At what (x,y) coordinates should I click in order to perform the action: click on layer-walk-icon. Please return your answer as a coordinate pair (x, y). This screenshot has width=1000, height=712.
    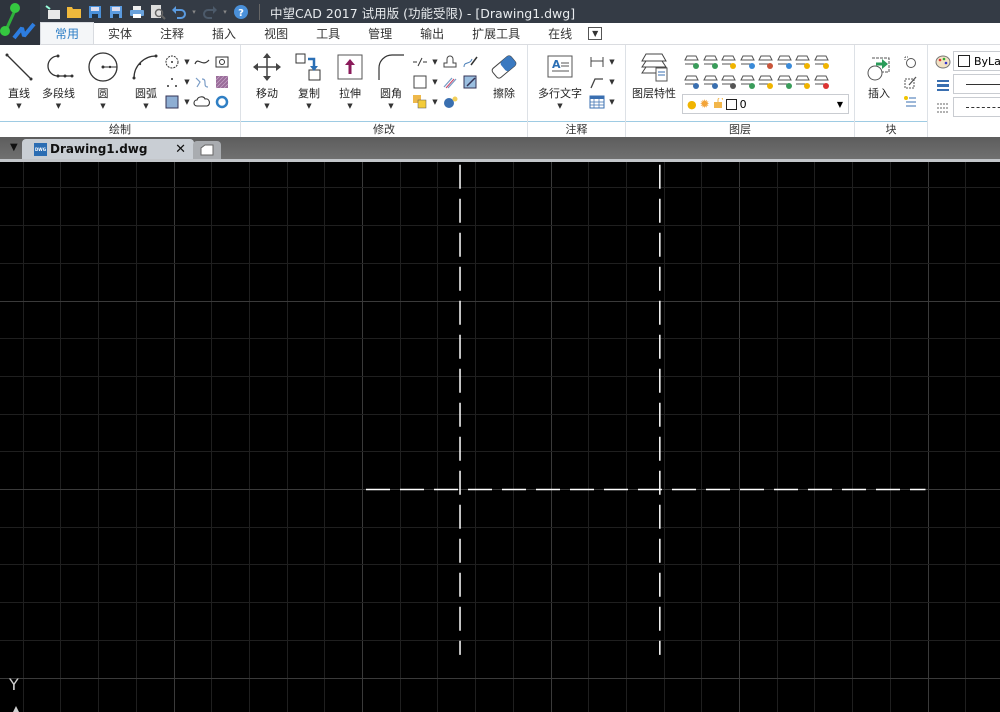
    Looking at the image, I should click on (729, 82).